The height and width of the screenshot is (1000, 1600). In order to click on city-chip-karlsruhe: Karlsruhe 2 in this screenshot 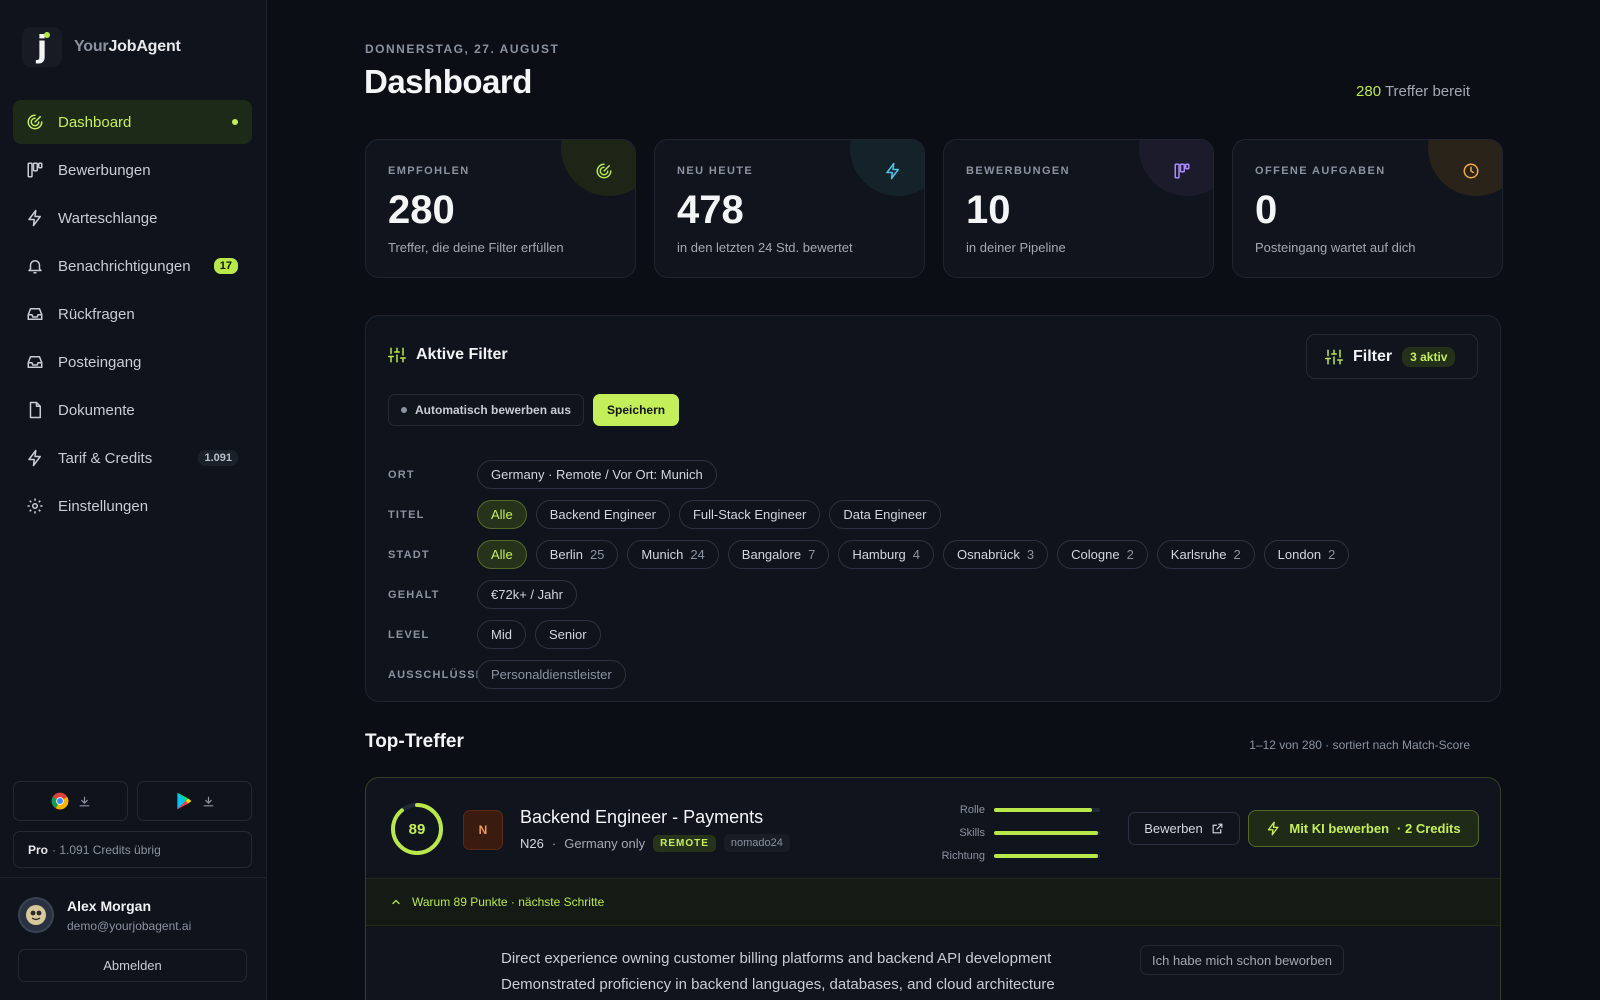, I will do `click(1205, 554)`.